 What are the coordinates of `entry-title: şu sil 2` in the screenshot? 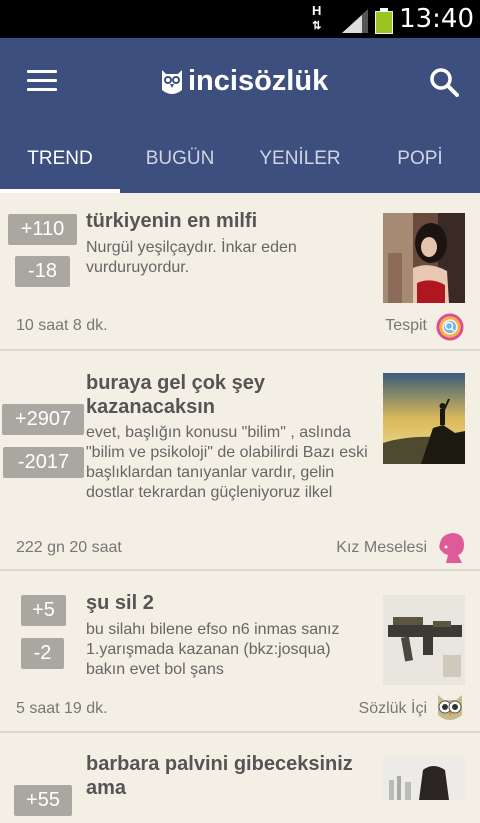 It's located at (228, 603).